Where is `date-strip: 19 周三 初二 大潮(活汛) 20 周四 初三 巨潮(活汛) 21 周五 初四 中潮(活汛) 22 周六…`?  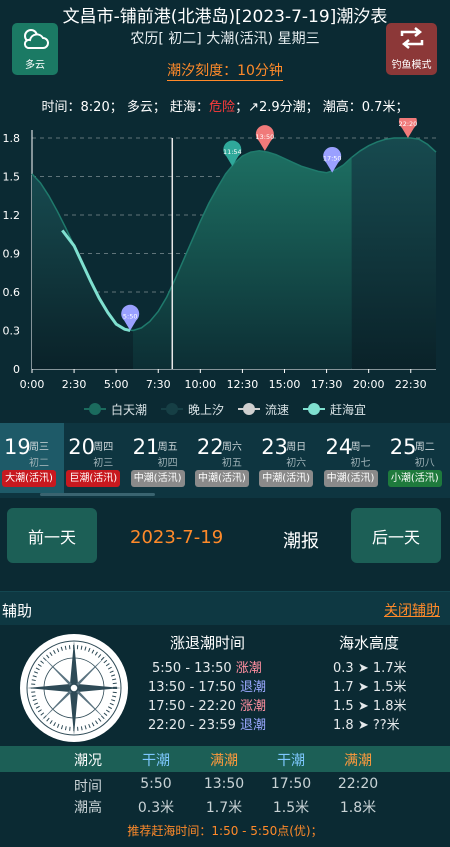
date-strip: 19 周三 初二 大潮(活汛) 20 周四 初三 巨潮(活汛) 21 周五 初四 中潮(活汛) 22 周六… is located at coordinates (225, 460).